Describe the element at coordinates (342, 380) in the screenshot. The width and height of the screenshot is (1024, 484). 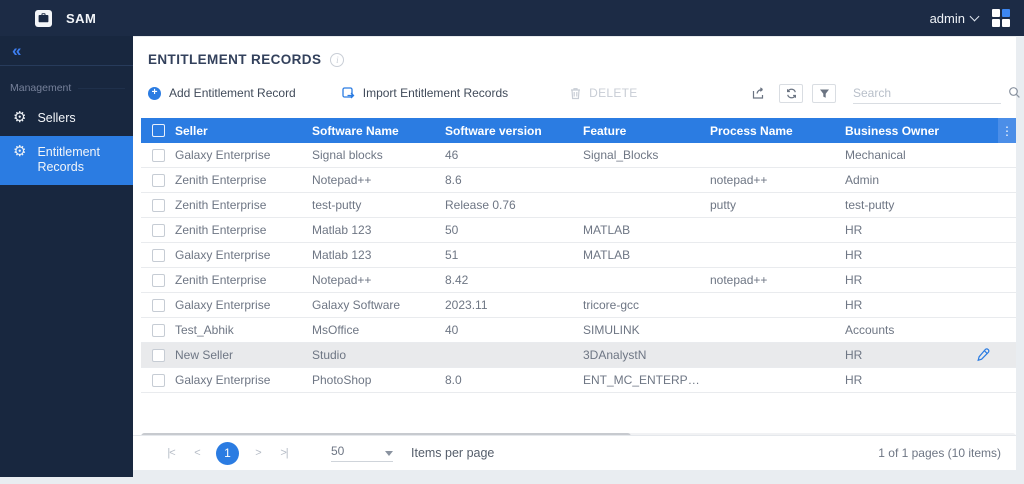
I see `cell-software_name: PhotoShop` at that location.